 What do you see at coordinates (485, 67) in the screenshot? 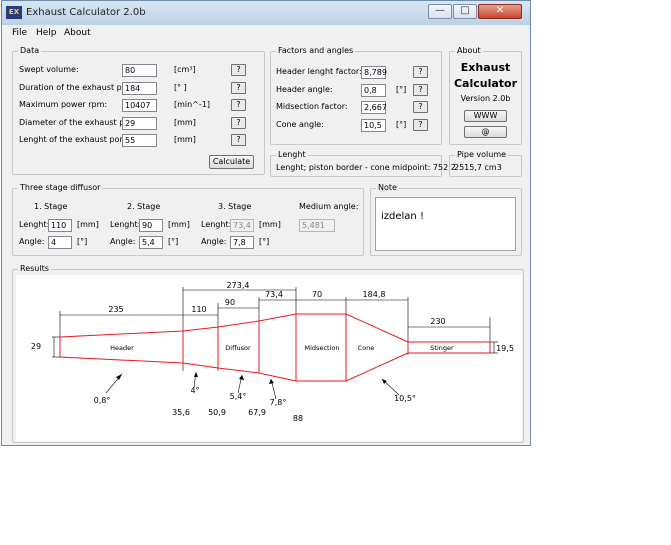
I see `about-app-name-line1: Exhaust` at bounding box center [485, 67].